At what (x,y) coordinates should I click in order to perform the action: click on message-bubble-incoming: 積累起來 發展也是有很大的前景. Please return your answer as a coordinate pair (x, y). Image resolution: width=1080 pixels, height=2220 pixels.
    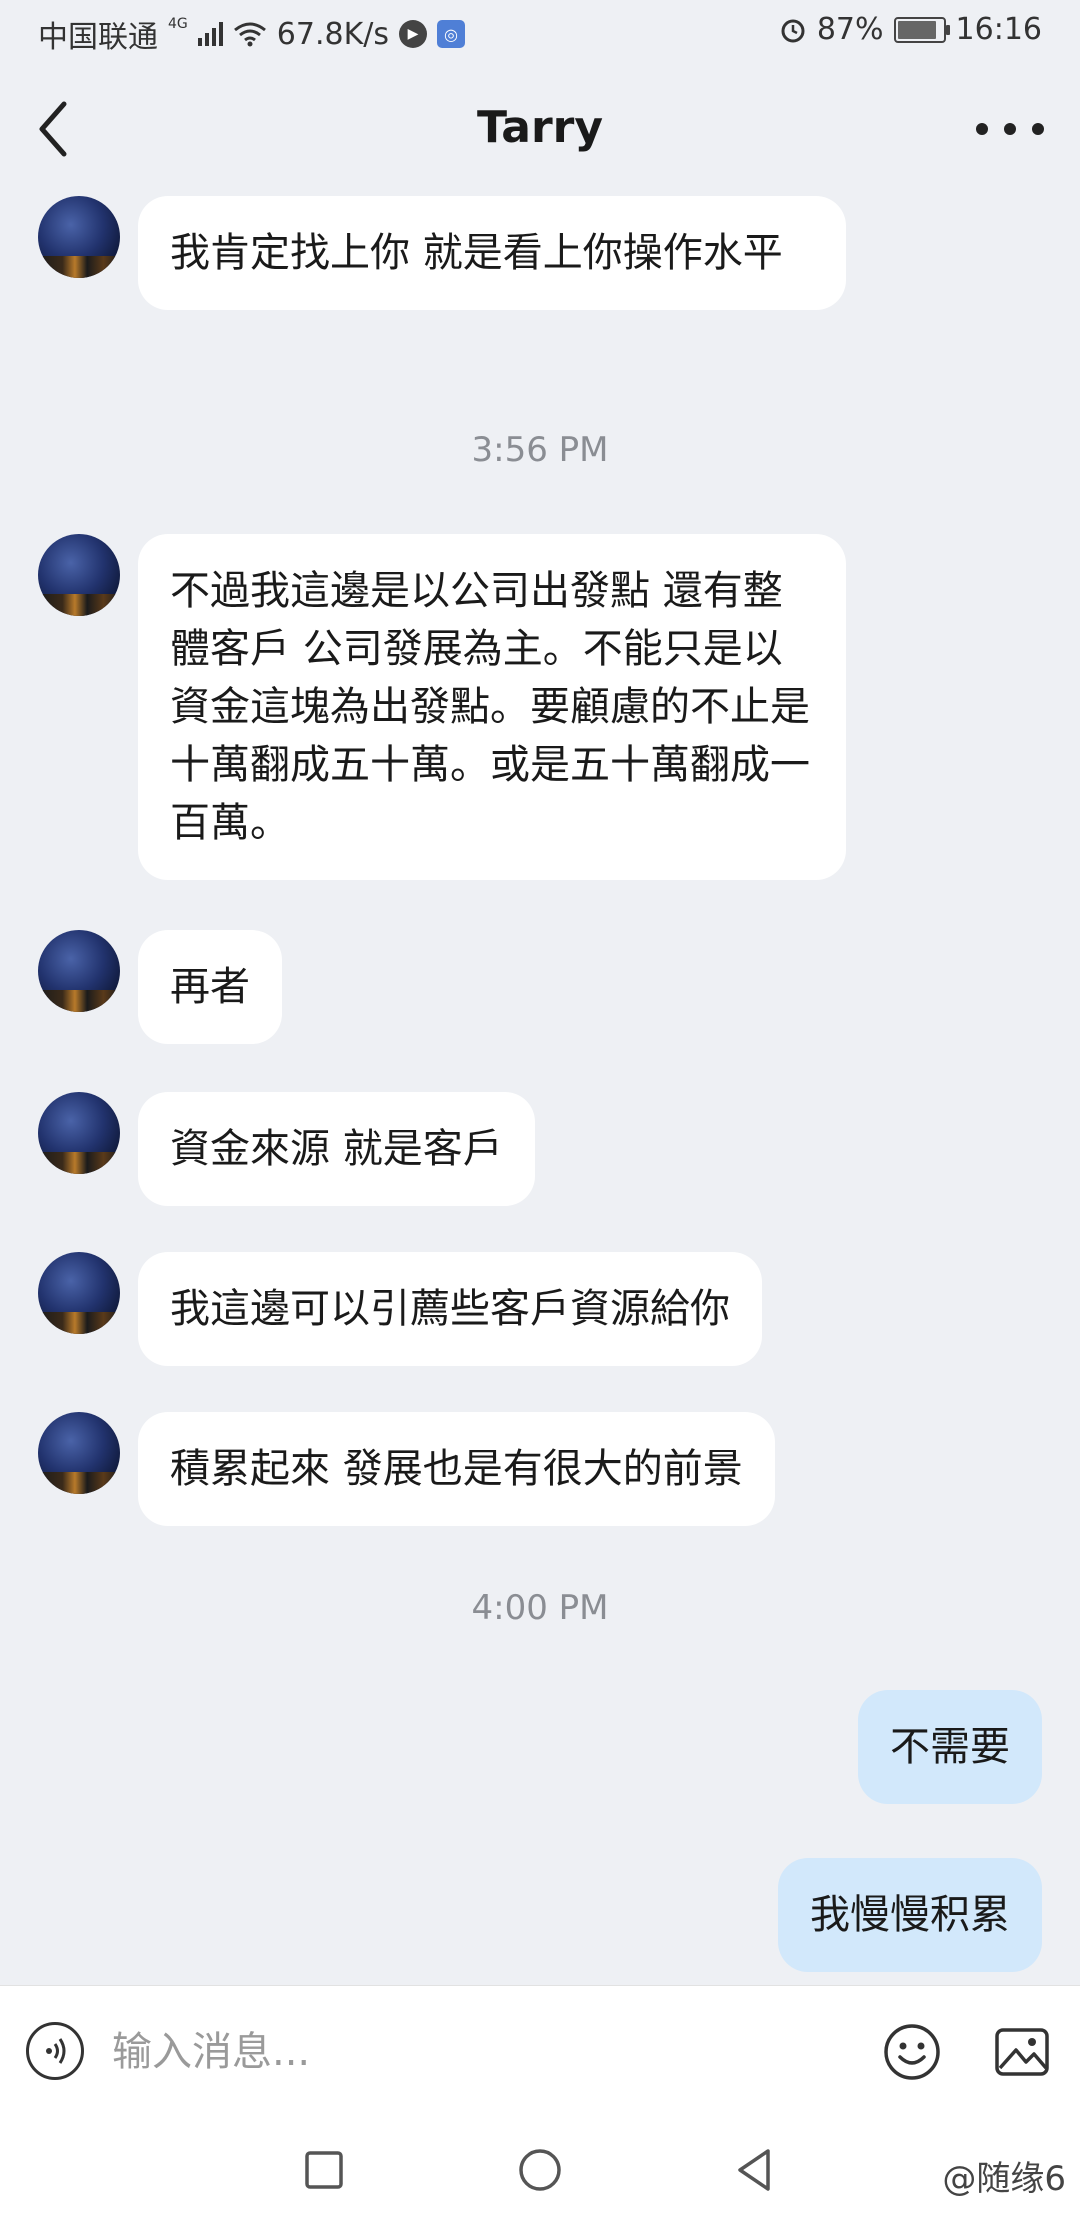
    Looking at the image, I should click on (456, 1469).